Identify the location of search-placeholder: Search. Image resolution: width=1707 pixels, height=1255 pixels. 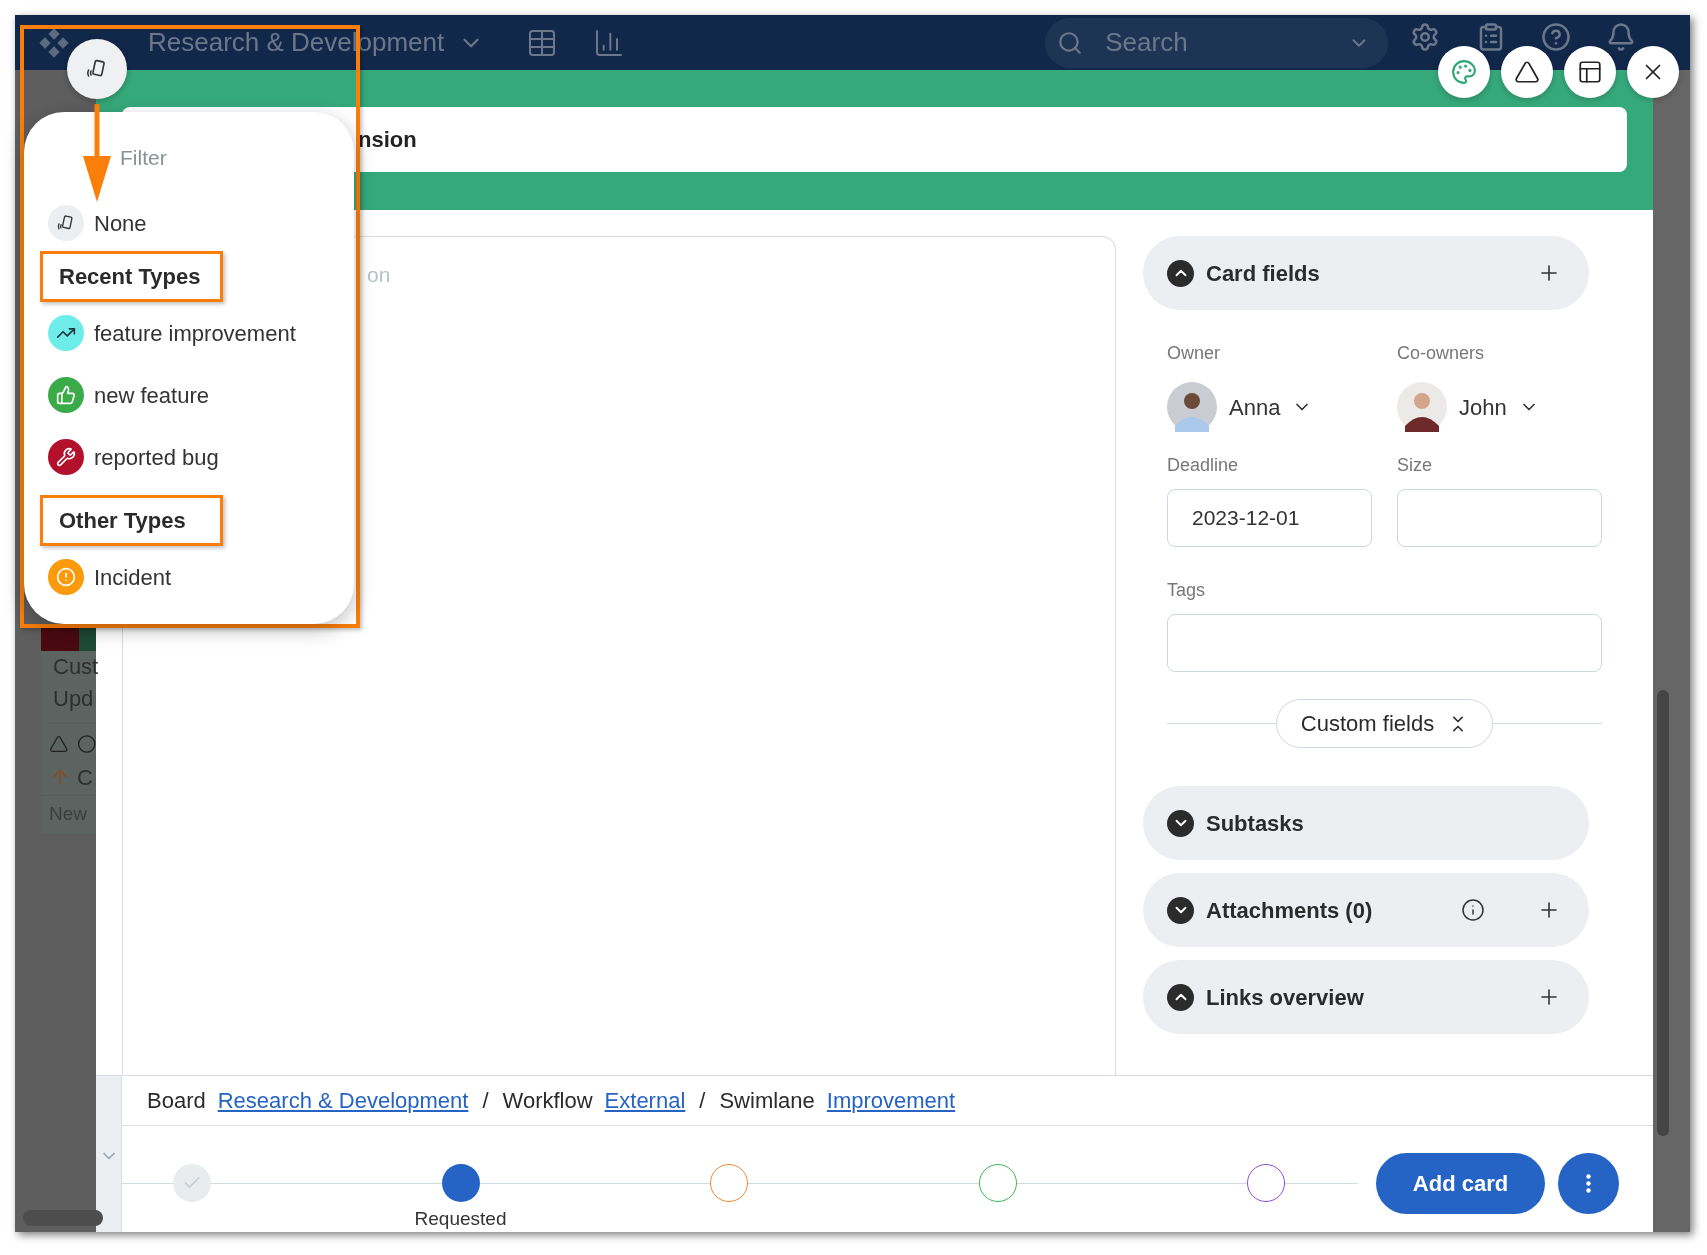
(1146, 42).